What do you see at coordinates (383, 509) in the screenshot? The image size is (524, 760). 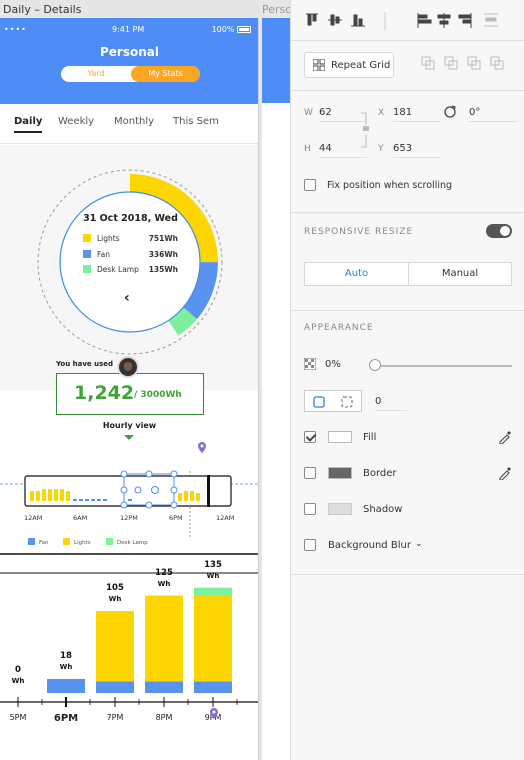 I see `shadow-label: Shadow` at bounding box center [383, 509].